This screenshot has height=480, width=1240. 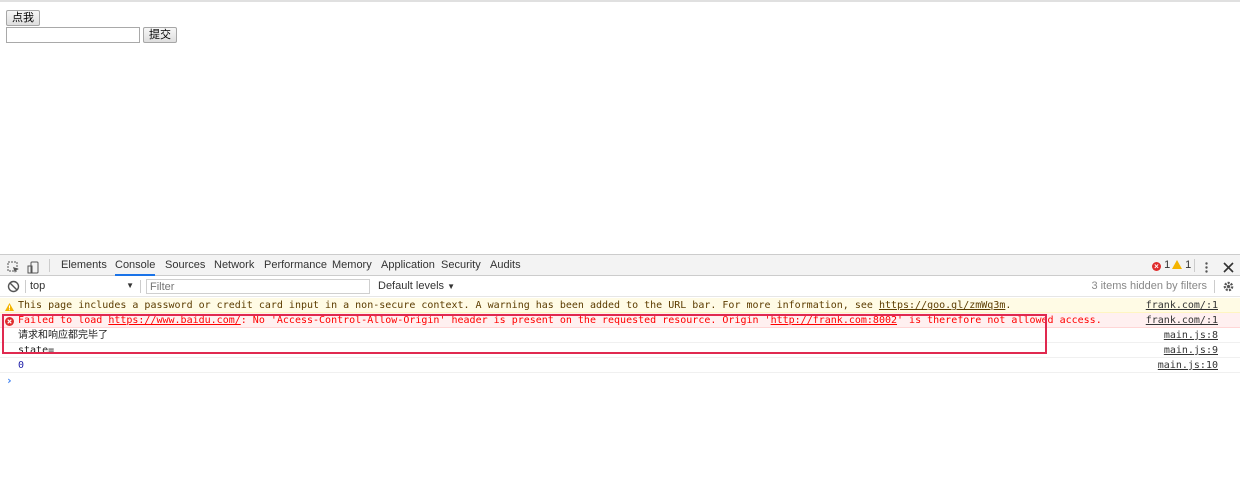 What do you see at coordinates (13, 266) in the screenshot?
I see `inspect-element-icon` at bounding box center [13, 266].